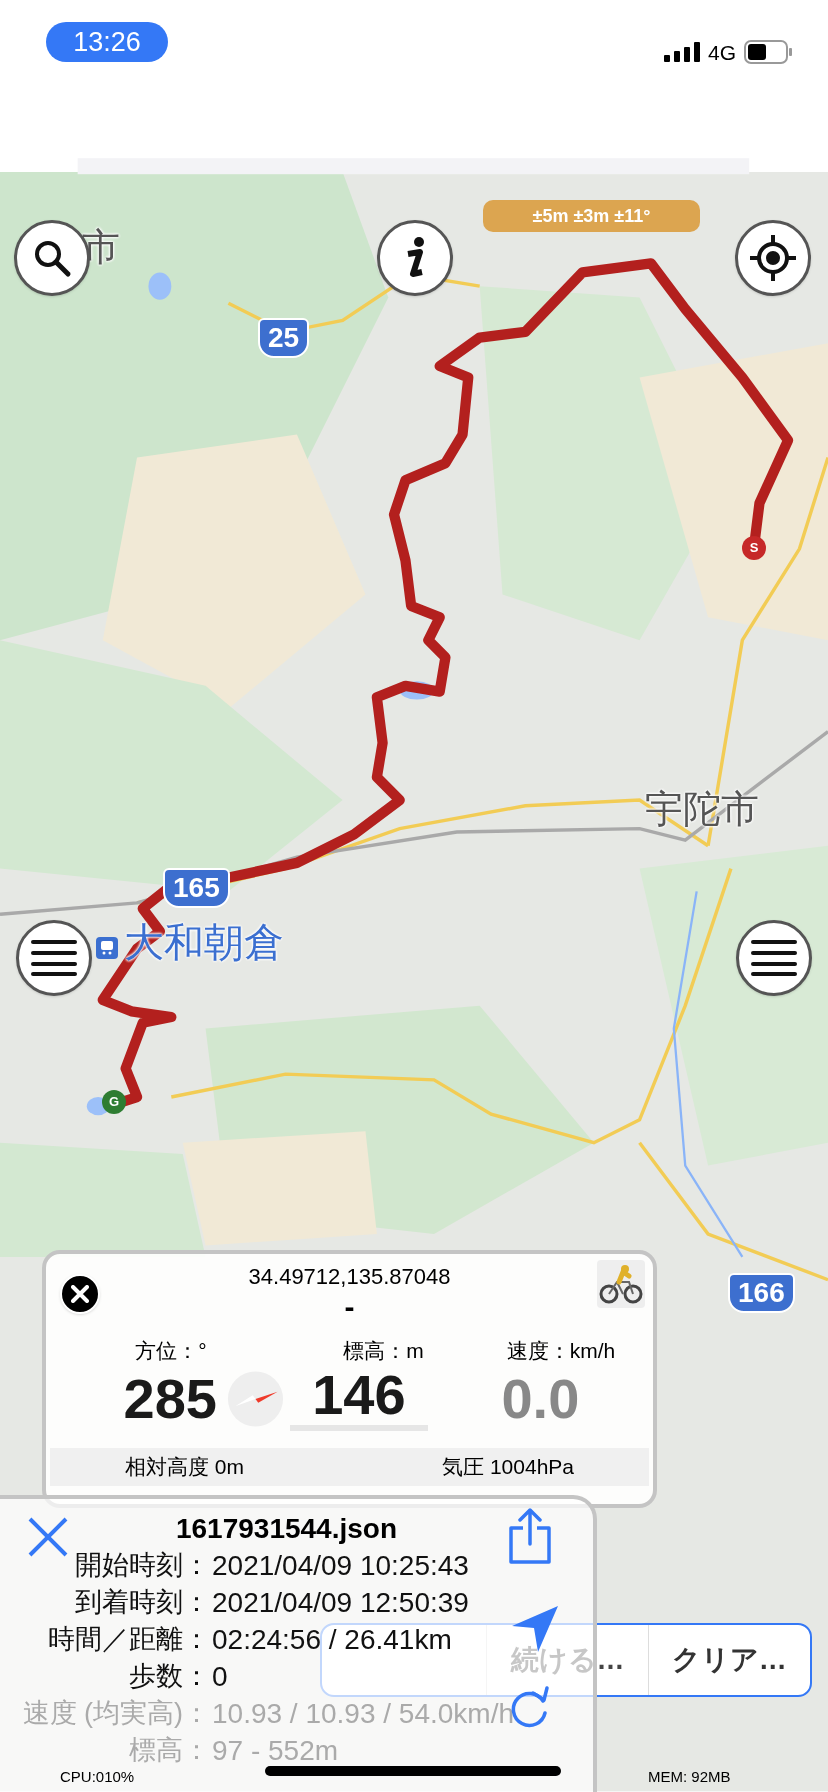 This screenshot has width=828, height=1792. What do you see at coordinates (561, 1351) in the screenshot?
I see `measure-label: 速度：km/h` at bounding box center [561, 1351].